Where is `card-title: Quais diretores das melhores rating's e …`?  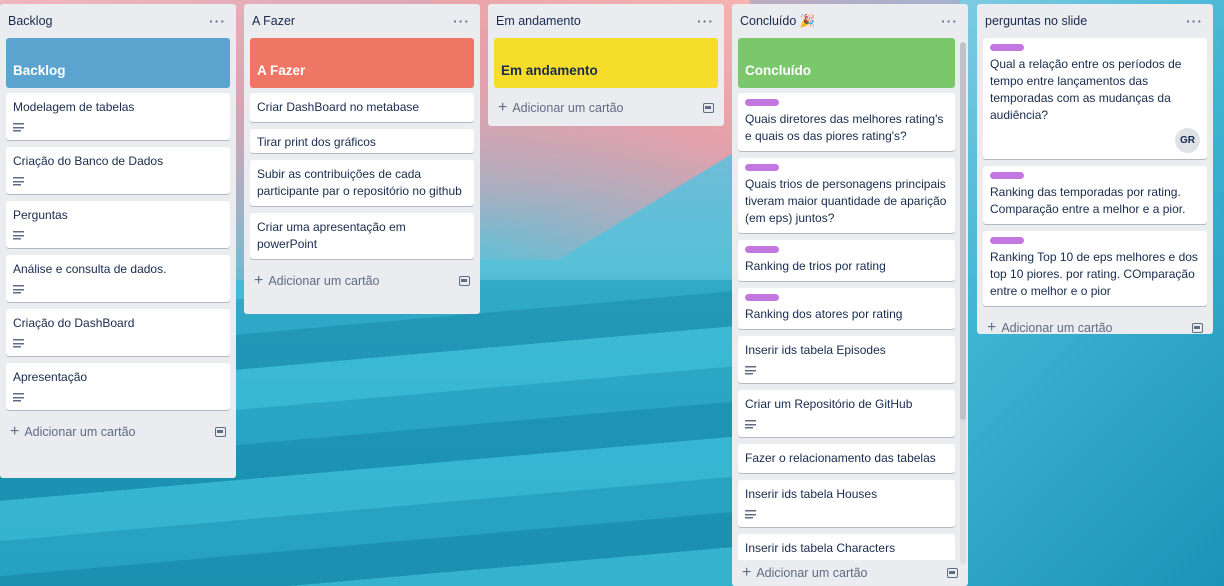 card-title: Quais diretores das melhores rating's e … is located at coordinates (844, 127).